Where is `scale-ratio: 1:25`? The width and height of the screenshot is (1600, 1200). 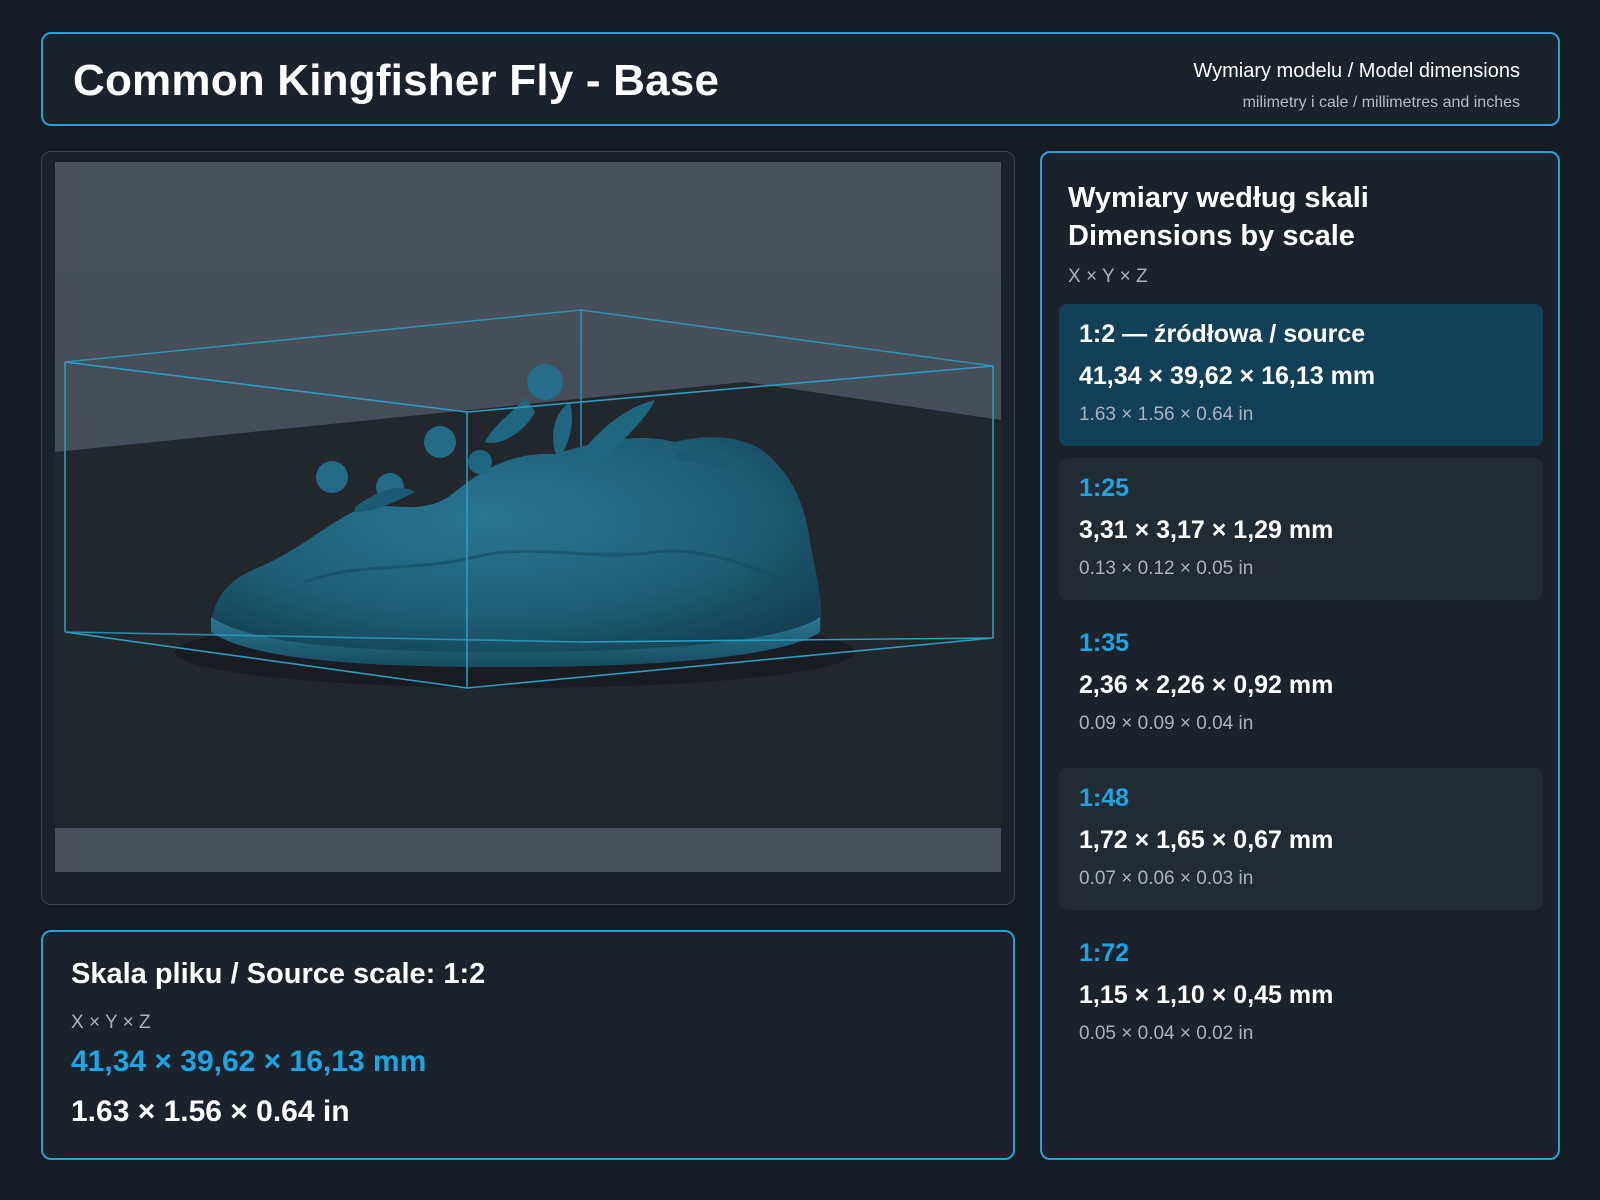
scale-ratio: 1:25 is located at coordinates (1104, 488).